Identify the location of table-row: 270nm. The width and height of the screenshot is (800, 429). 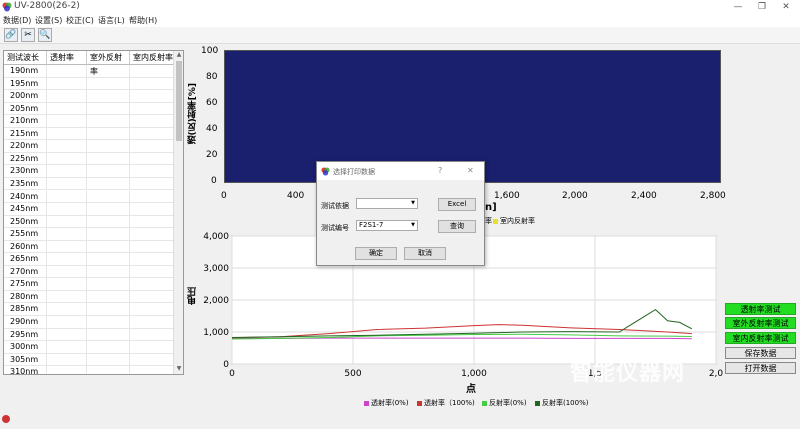
(89, 272).